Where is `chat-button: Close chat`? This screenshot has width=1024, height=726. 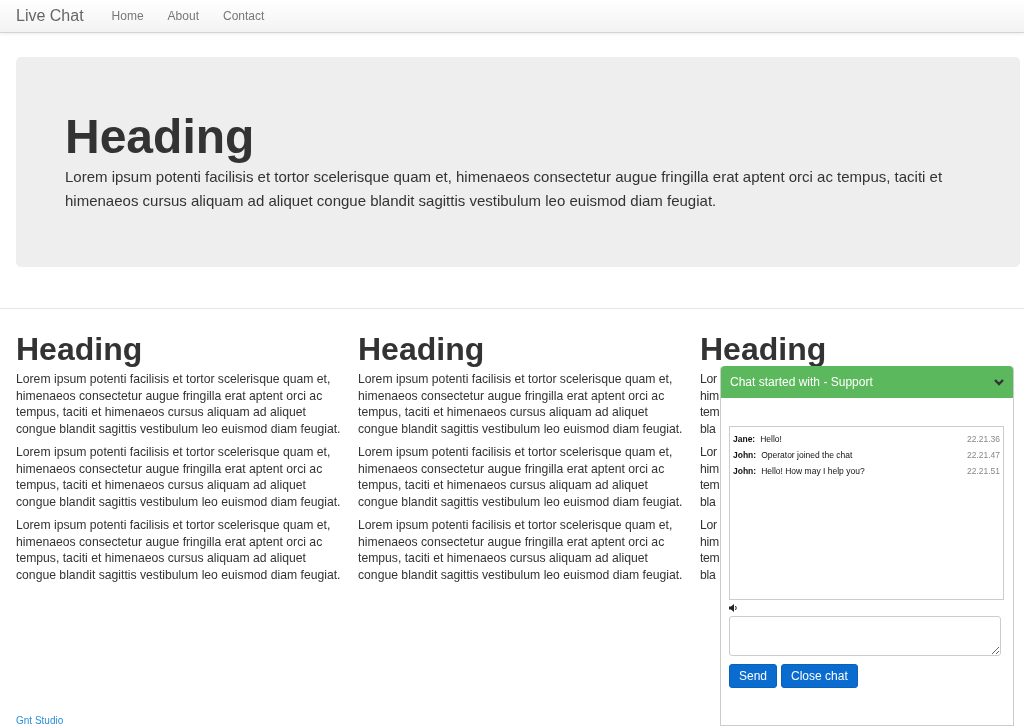
chat-button: Close chat is located at coordinates (819, 676).